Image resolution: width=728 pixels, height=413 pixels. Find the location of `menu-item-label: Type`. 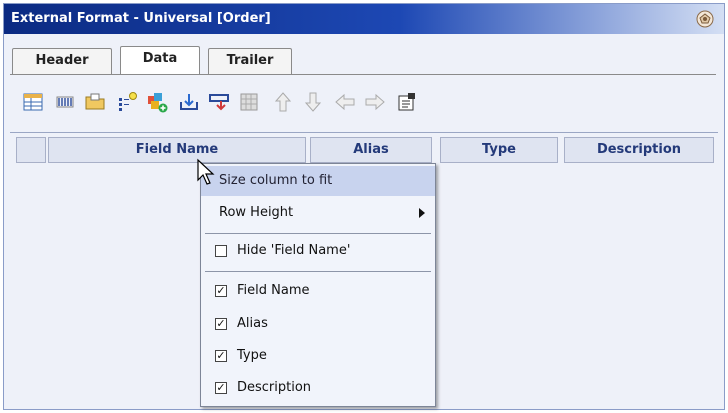

menu-item-label: Type is located at coordinates (252, 355).